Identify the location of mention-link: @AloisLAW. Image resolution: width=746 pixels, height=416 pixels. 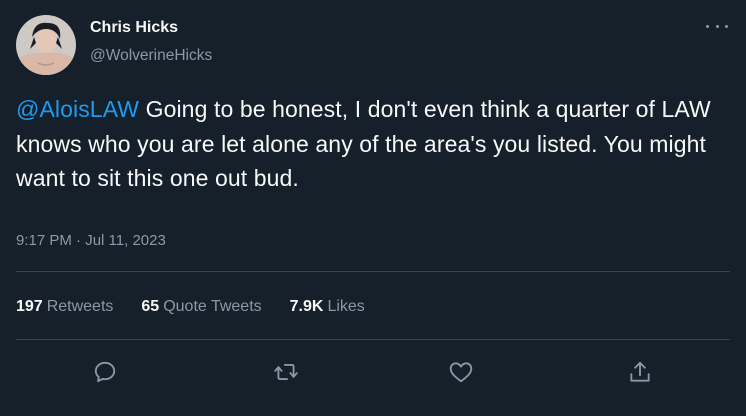
(77, 109).